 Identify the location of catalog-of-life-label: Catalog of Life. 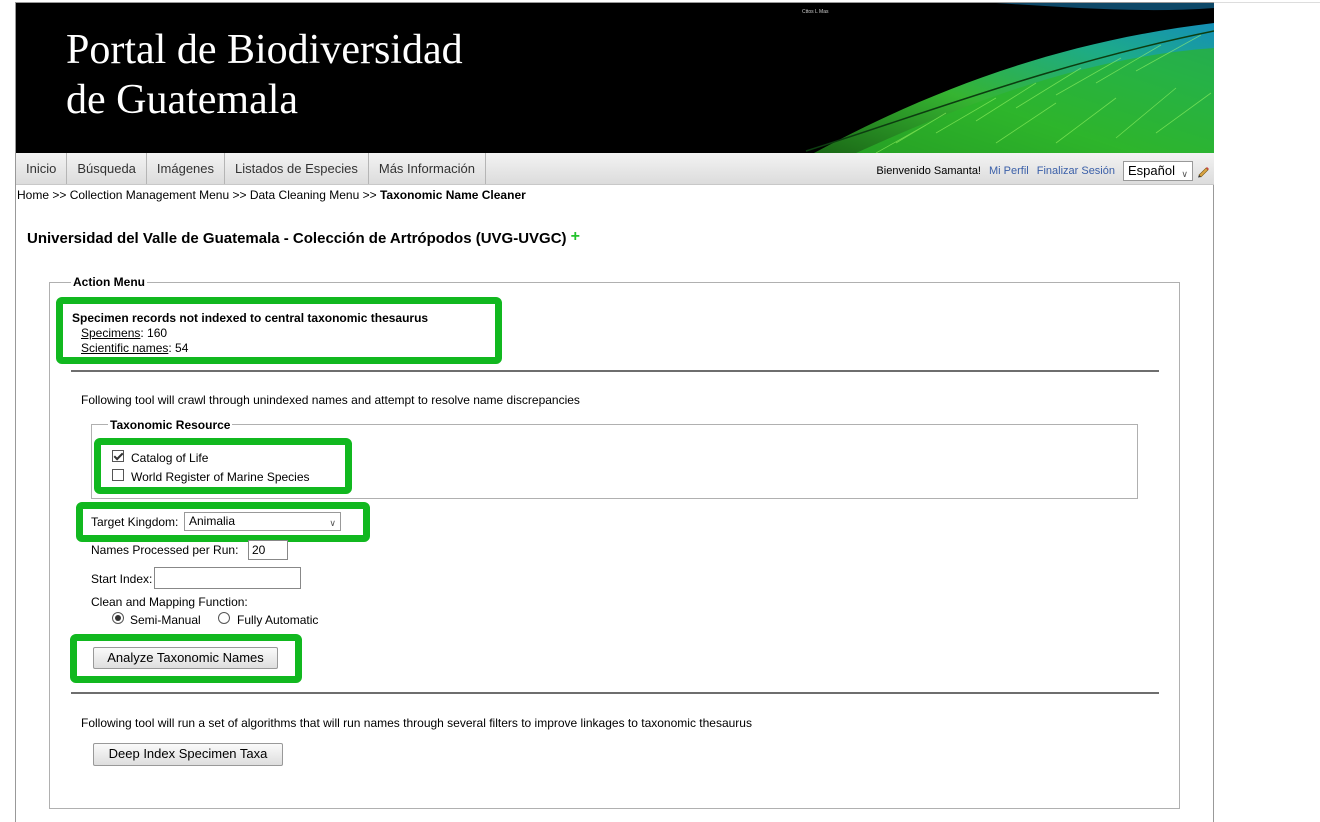
(170, 458).